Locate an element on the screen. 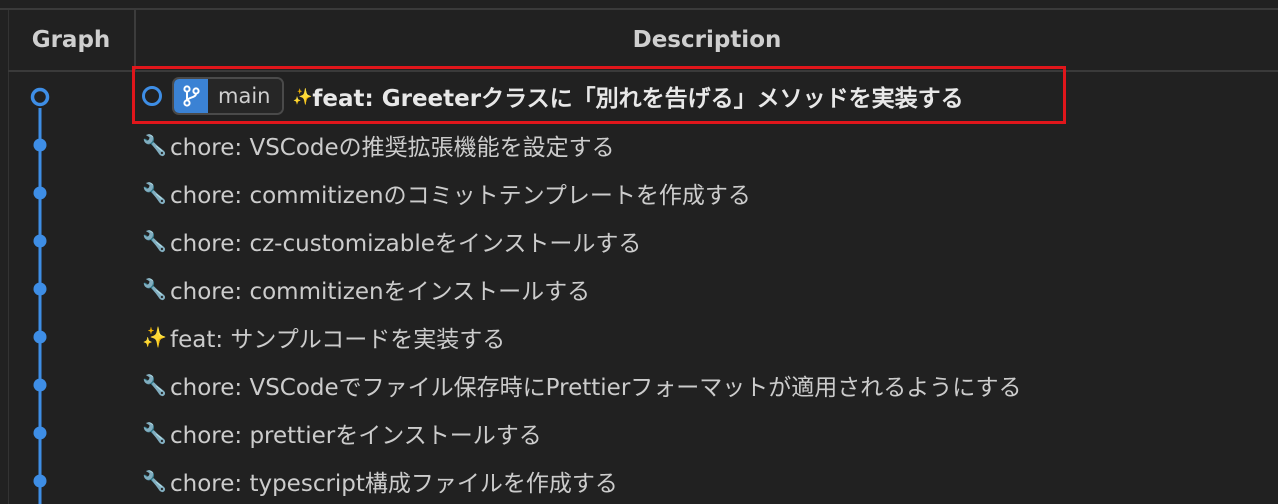 The width and height of the screenshot is (1278, 504). commit-row: 🔧 chore: VSCodeの推奨拡張機能を設定する is located at coordinates (378, 145).